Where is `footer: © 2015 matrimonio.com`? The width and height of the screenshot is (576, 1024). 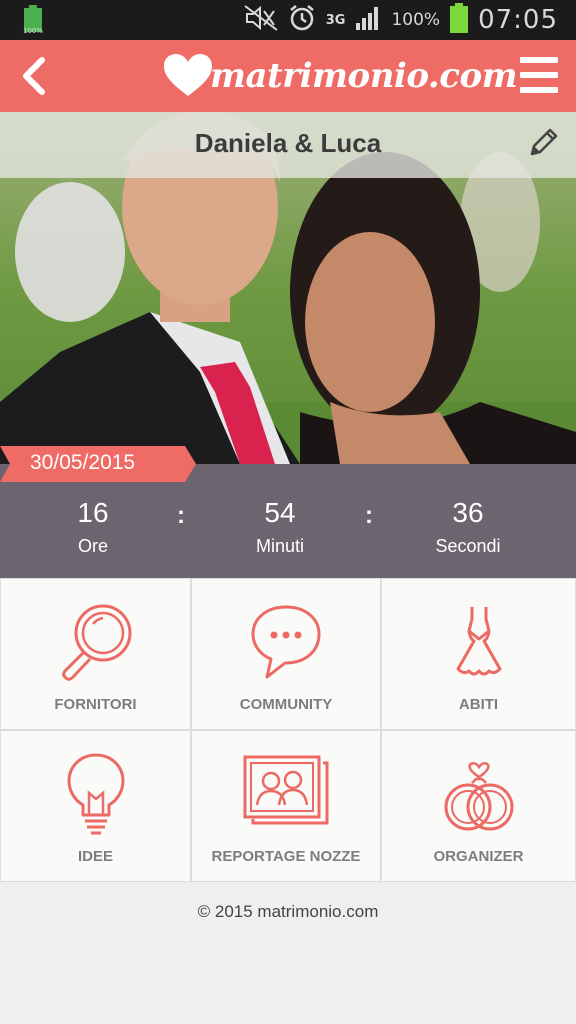
footer: © 2015 matrimonio.com is located at coordinates (288, 953).